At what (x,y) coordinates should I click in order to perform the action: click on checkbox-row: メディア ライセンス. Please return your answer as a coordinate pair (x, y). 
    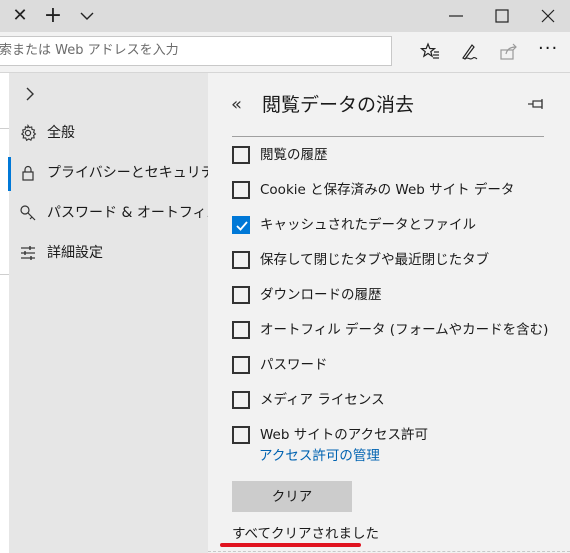
    Looking at the image, I should click on (392, 401).